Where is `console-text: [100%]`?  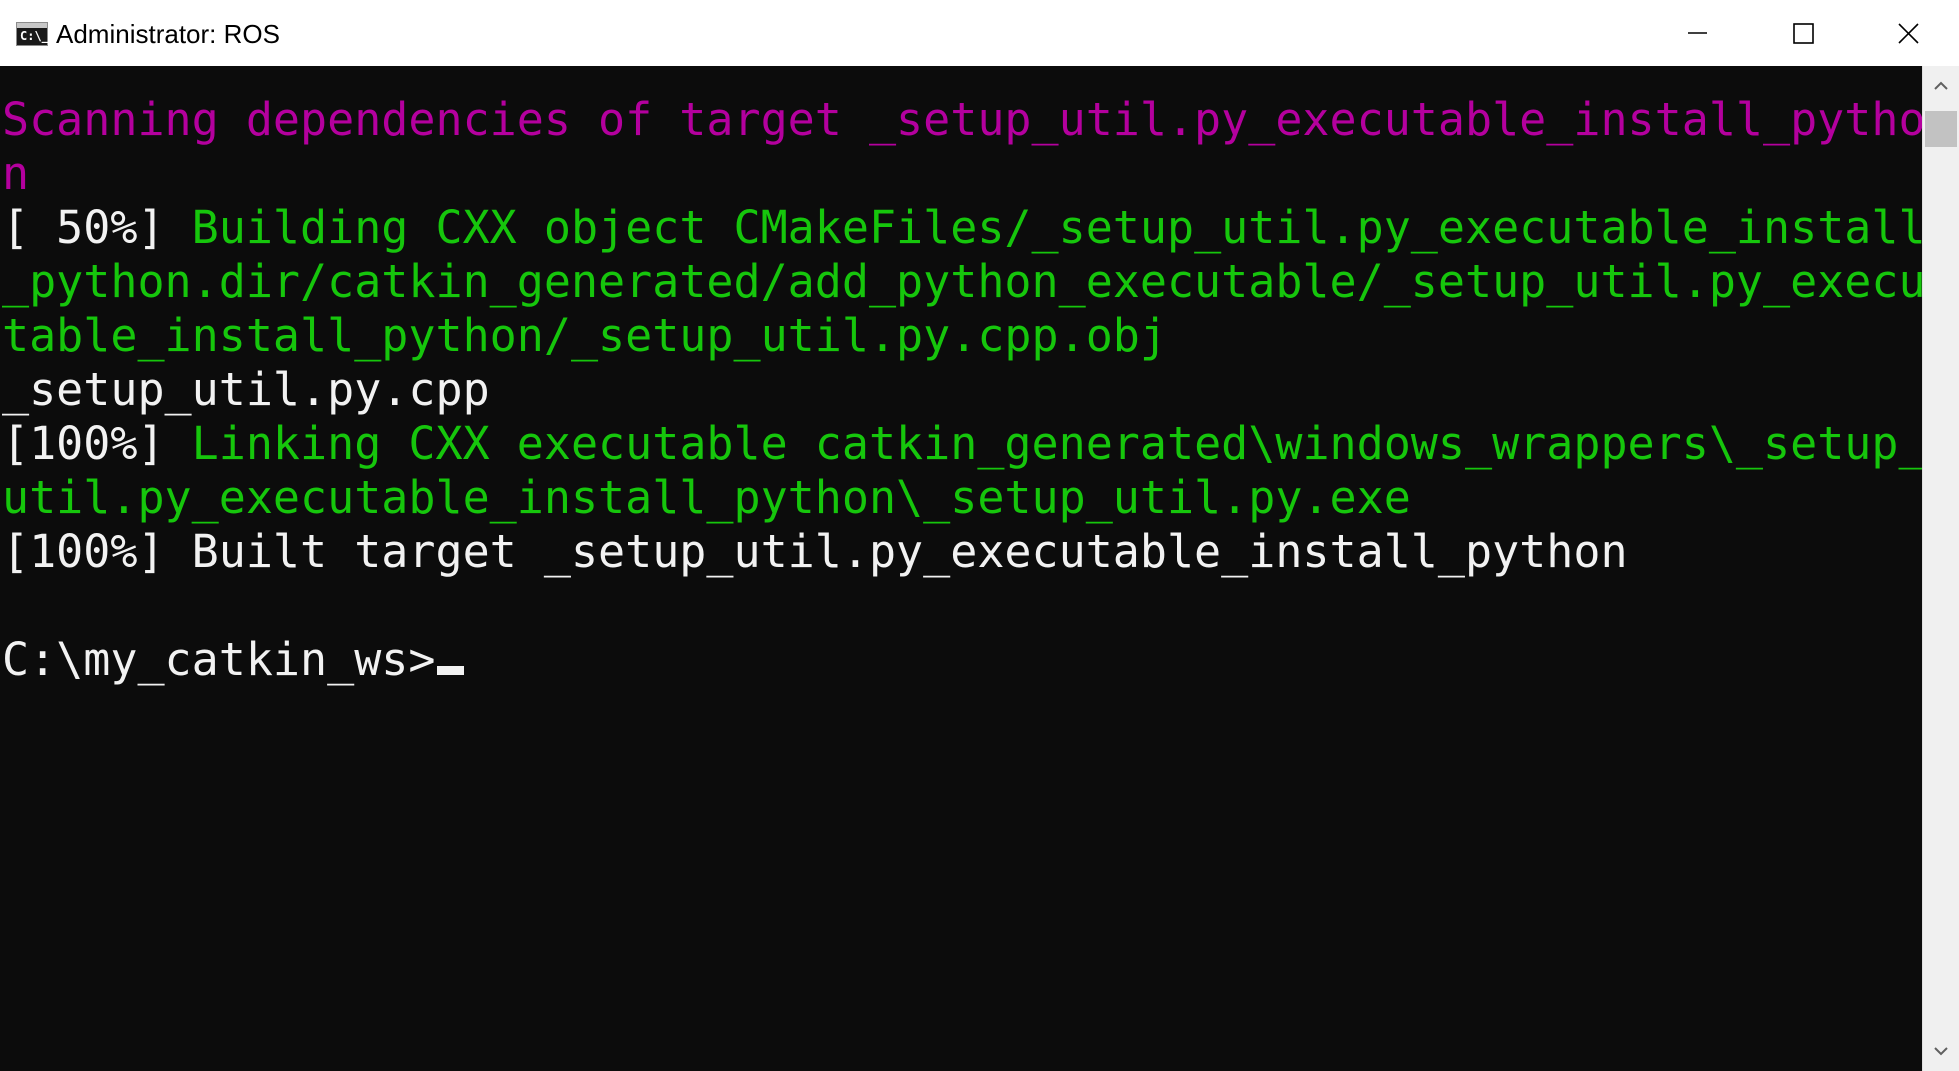 console-text: [100%] is located at coordinates (97, 443).